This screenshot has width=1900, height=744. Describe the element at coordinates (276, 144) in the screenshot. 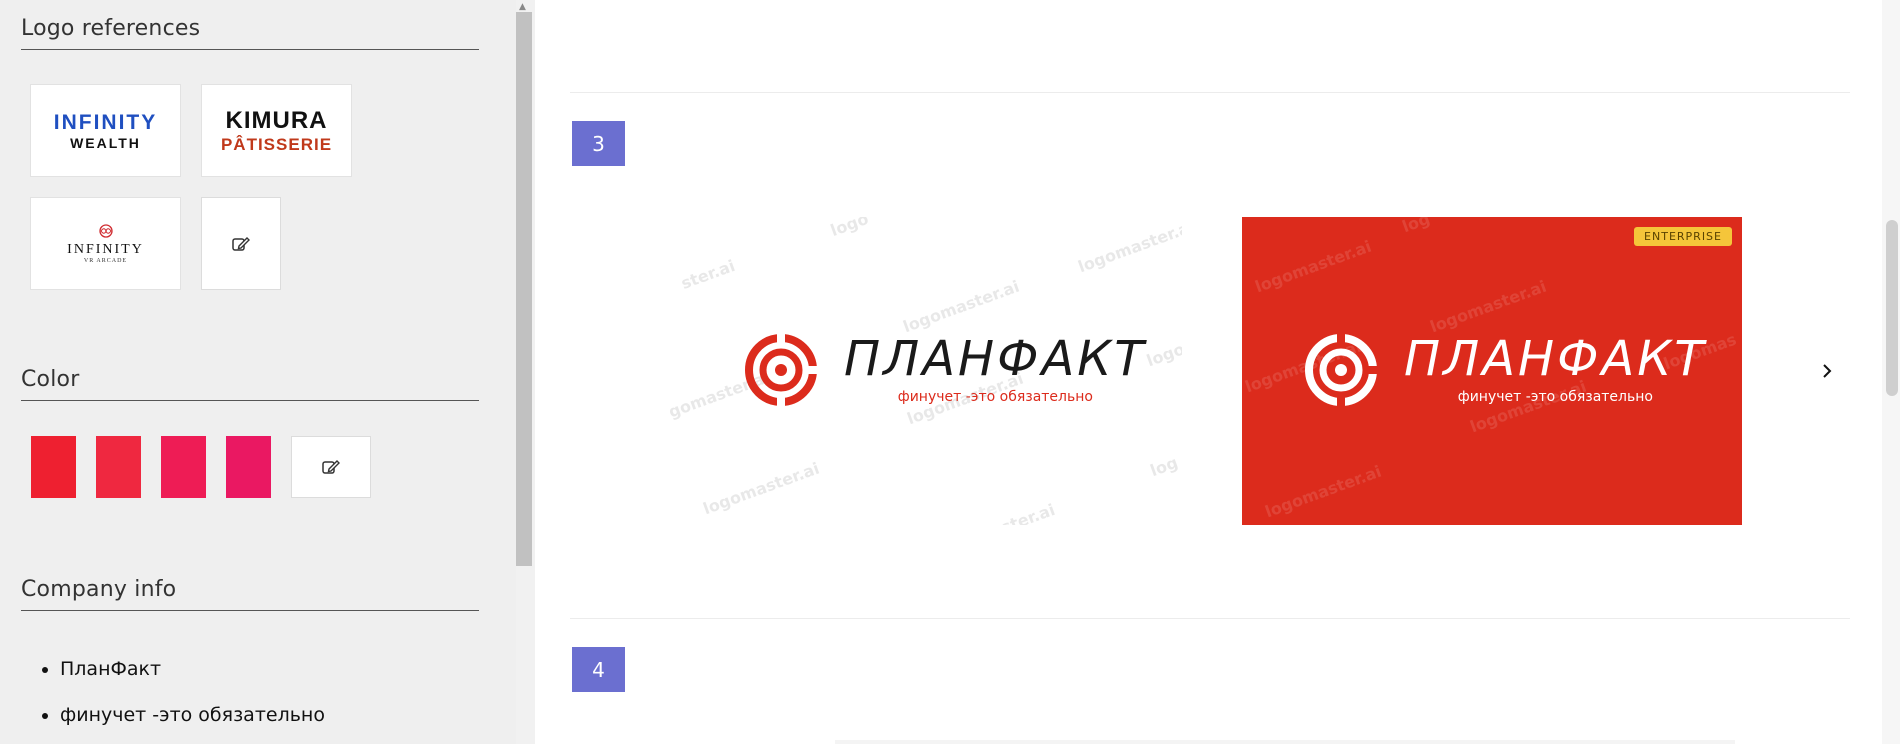

I see `reference-line2: PÂTISSERIE` at that location.